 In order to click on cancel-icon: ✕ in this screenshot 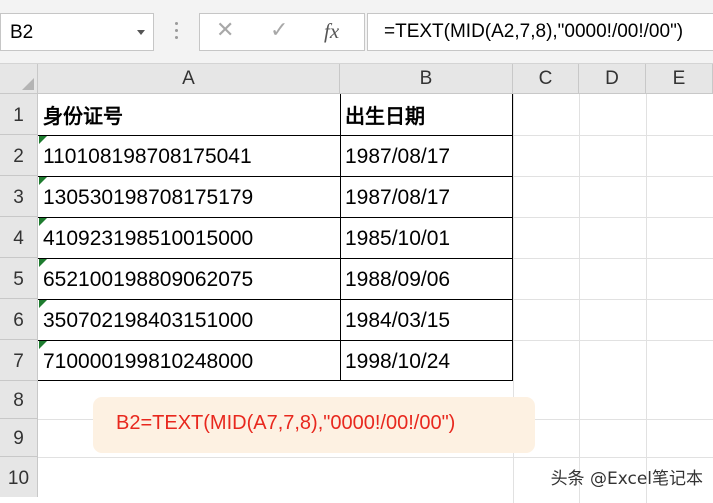, I will do `click(225, 30)`.